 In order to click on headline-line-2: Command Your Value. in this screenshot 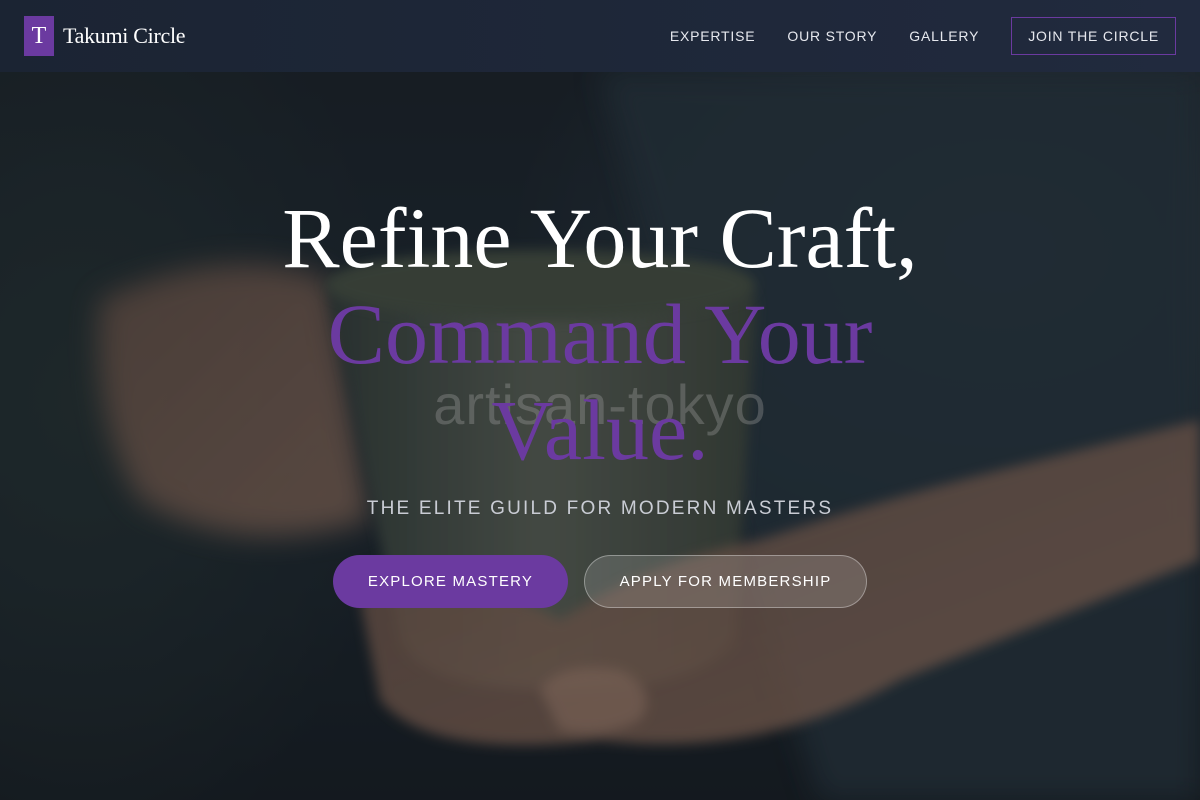, I will do `click(600, 382)`.